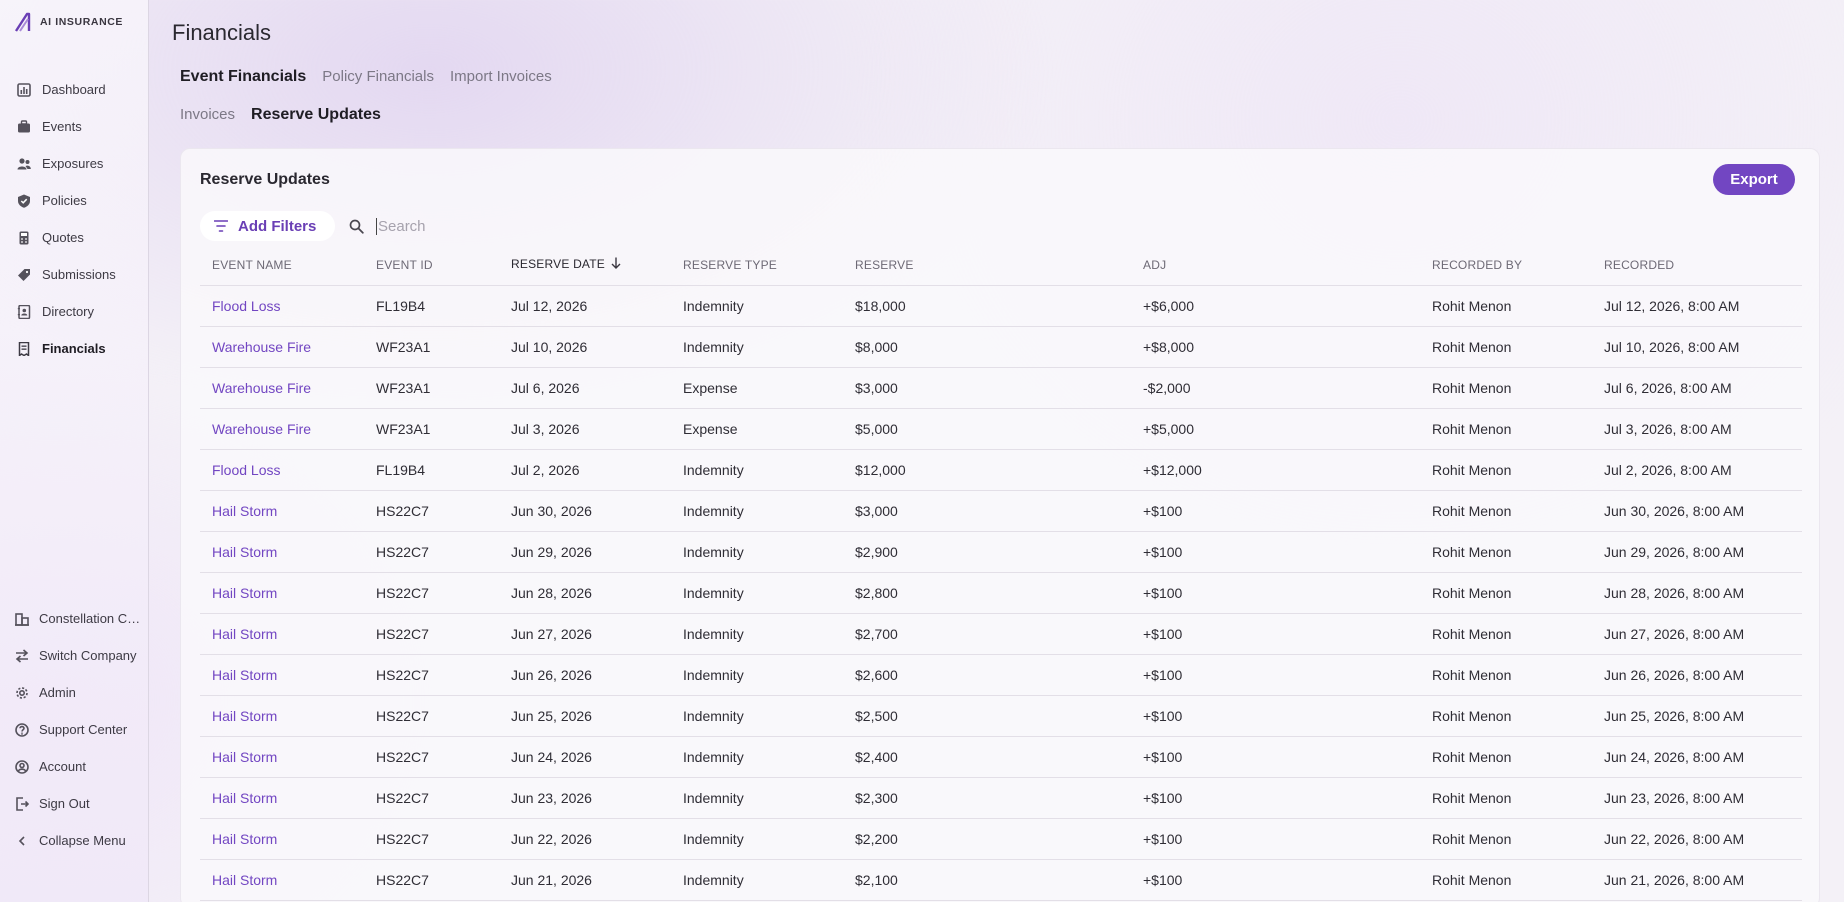 Image resolution: width=1844 pixels, height=902 pixels. Describe the element at coordinates (431, 265) in the screenshot. I see `column-header-event-id: EVENT ID` at that location.